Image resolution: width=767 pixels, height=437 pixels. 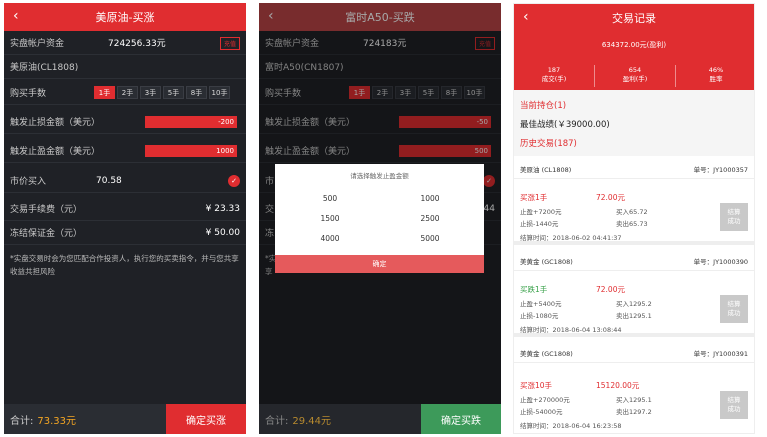 What do you see at coordinates (125, 419) in the screenshot?
I see `footer: 合计: 73.33元 确定买涨` at bounding box center [125, 419].